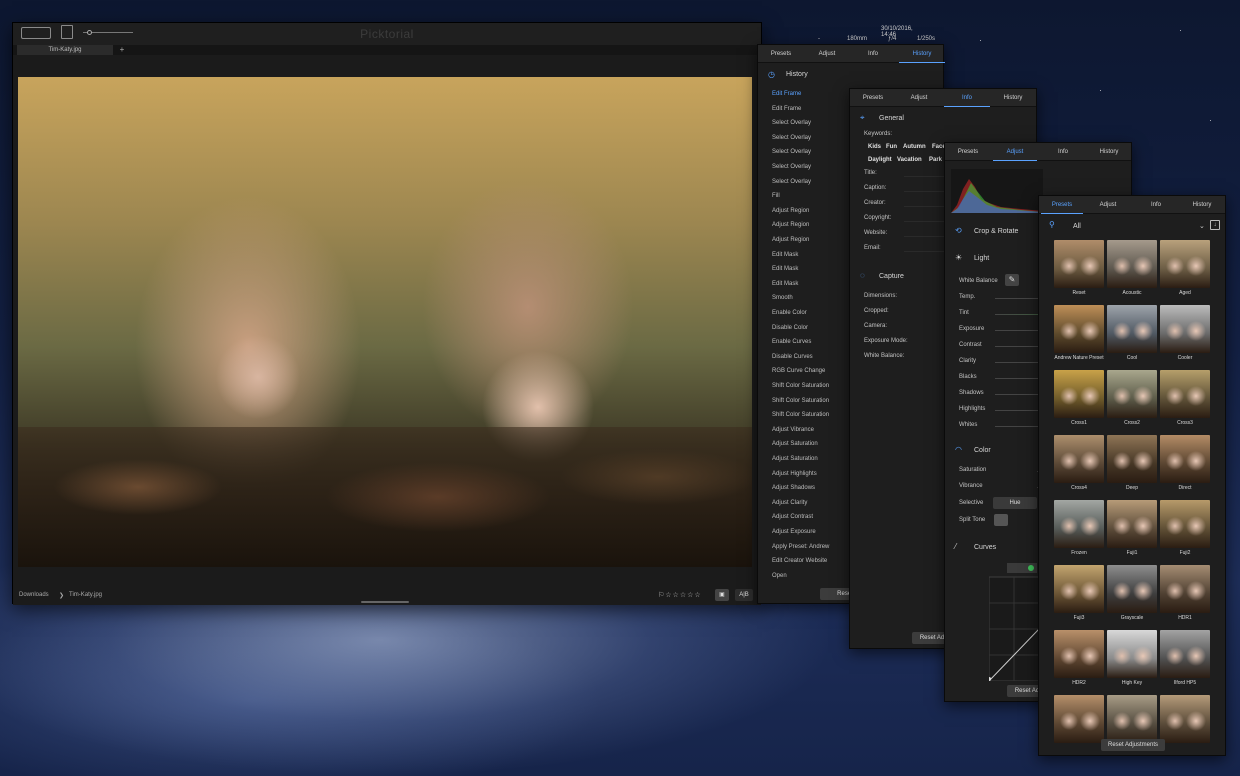  Describe the element at coordinates (1012, 280) in the screenshot. I see `eyedropper-icon: ✎` at that location.